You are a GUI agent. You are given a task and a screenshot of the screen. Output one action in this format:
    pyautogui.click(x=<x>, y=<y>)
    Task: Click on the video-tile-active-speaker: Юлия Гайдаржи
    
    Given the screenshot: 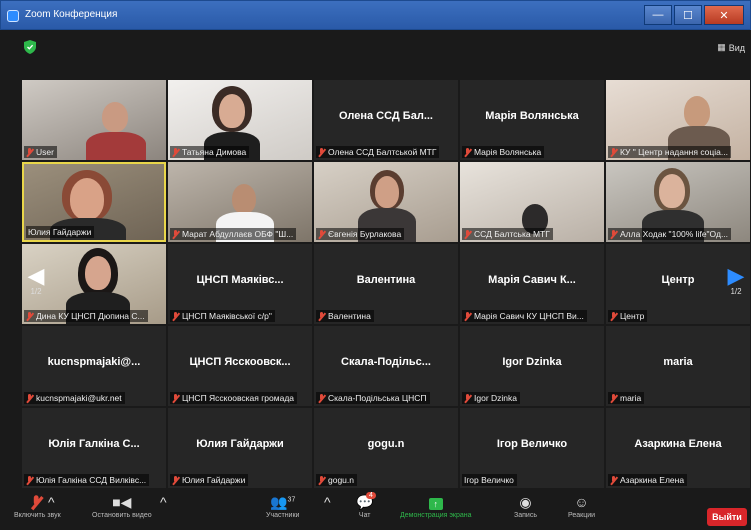 What is the action you would take?
    pyautogui.click(x=94, y=202)
    